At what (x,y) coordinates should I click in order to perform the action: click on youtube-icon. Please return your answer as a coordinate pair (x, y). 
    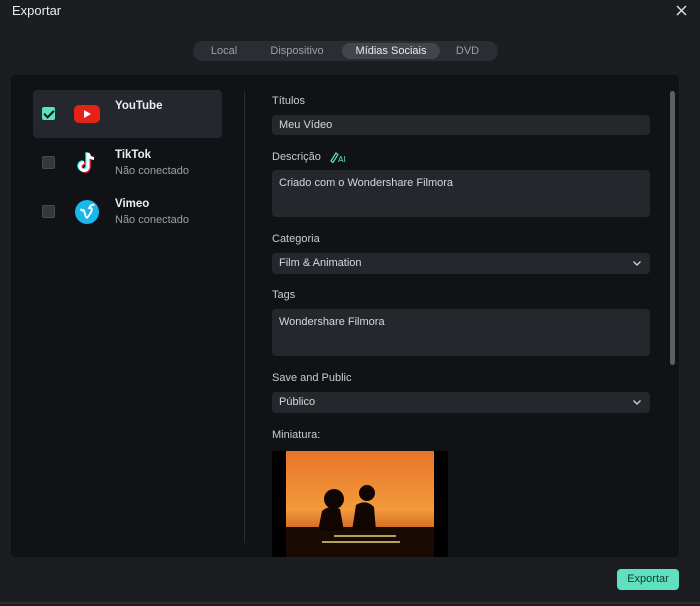
    Looking at the image, I should click on (87, 114).